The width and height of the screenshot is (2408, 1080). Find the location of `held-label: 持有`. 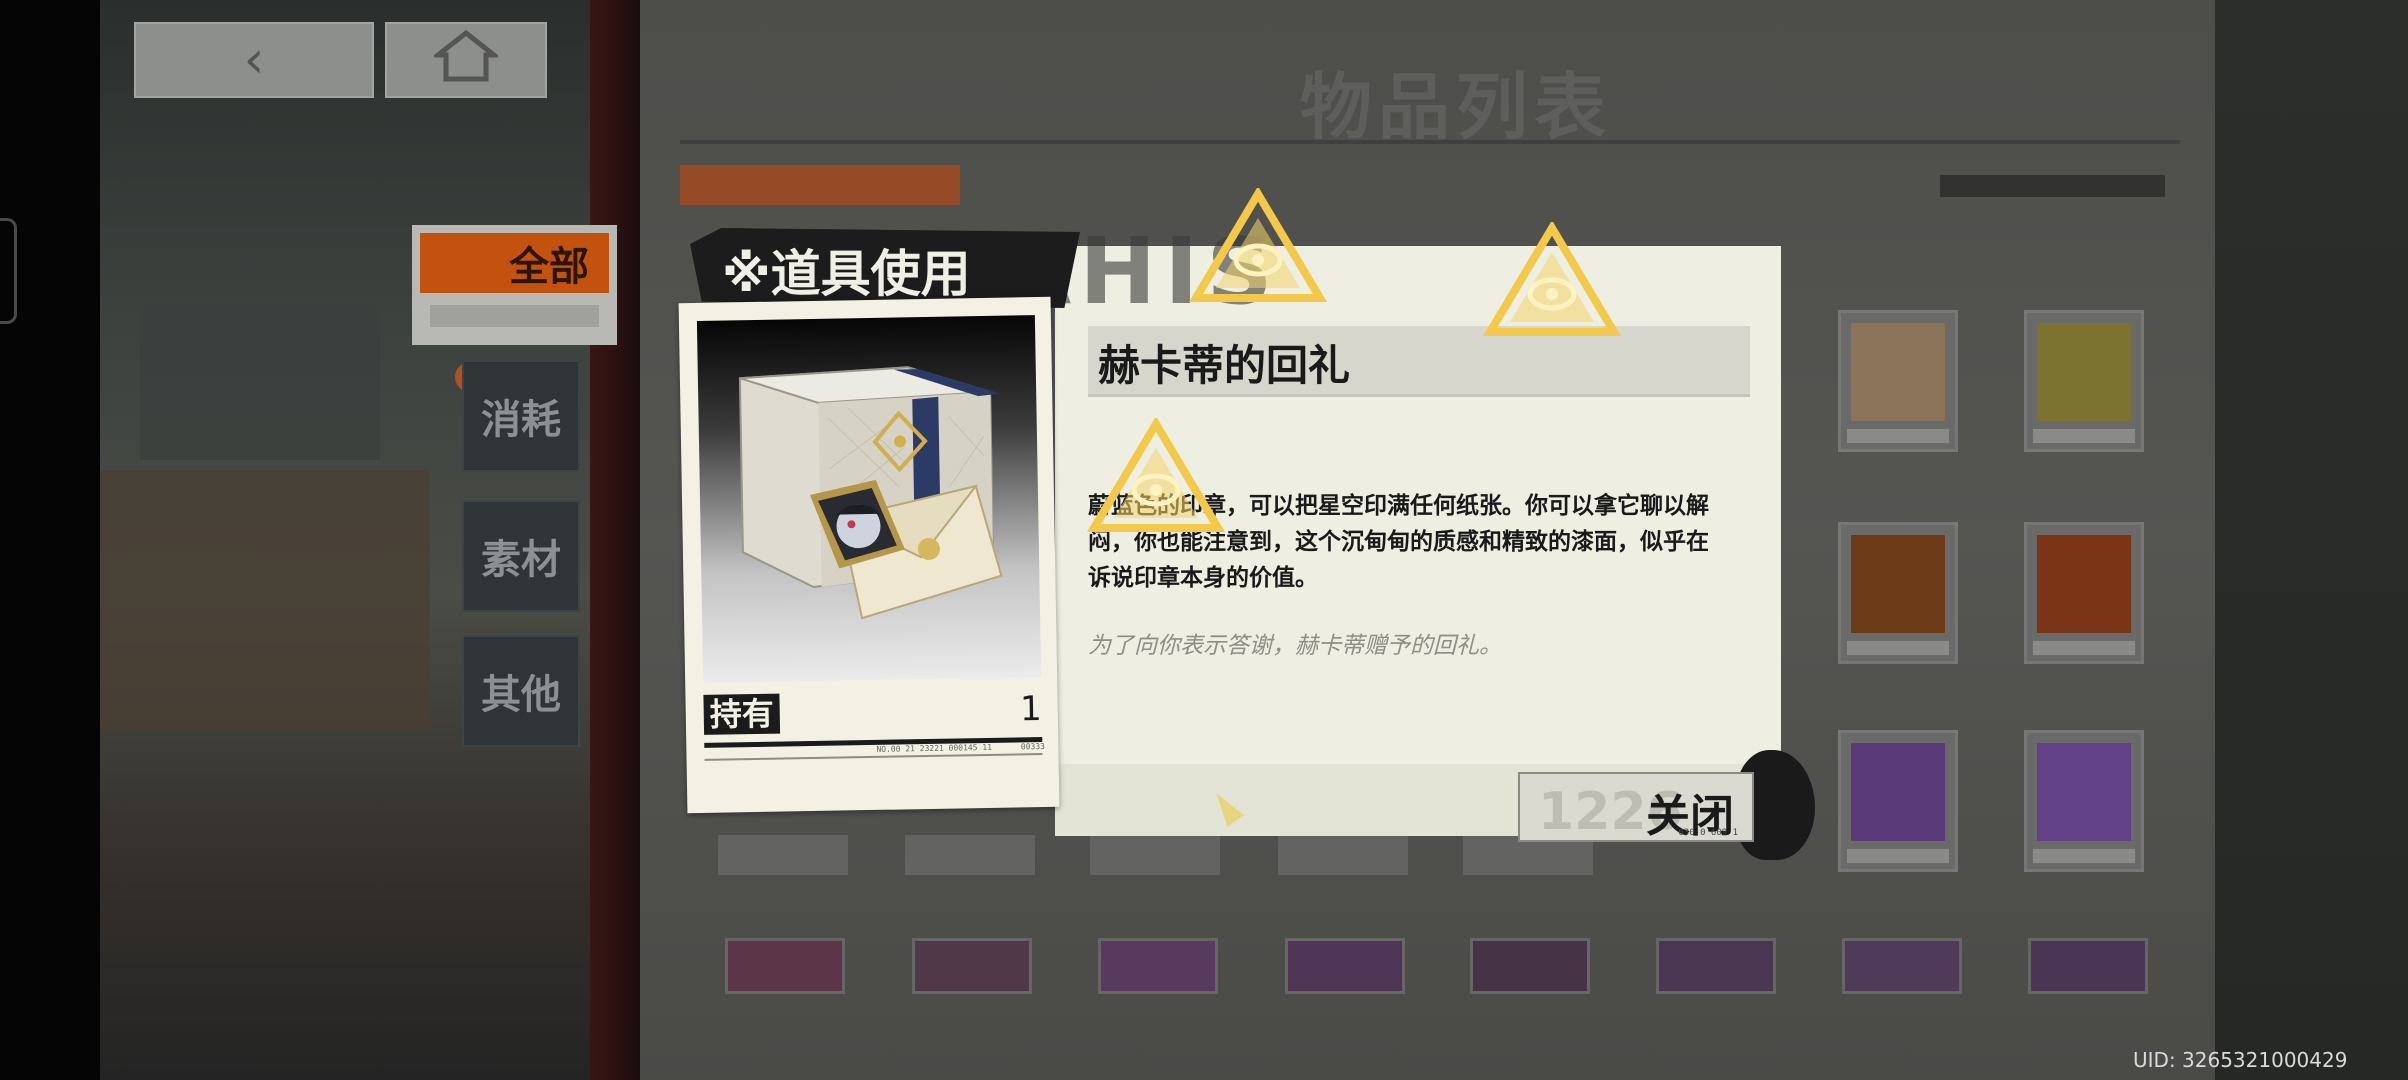

held-label: 持有 is located at coordinates (742, 714).